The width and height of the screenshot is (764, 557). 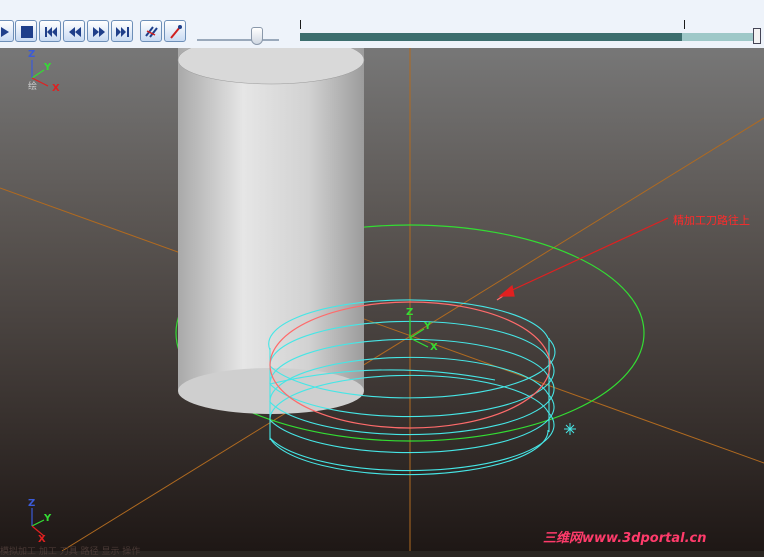 I want to click on view-top-z-label: Z, so click(x=31, y=54).